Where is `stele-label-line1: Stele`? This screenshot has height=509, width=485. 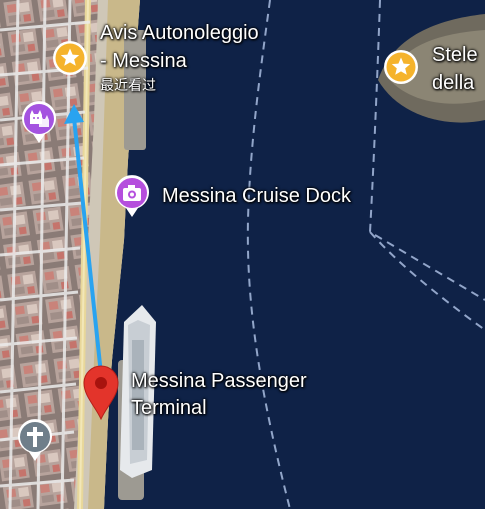
stele-label-line1: Stele is located at coordinates (455, 55).